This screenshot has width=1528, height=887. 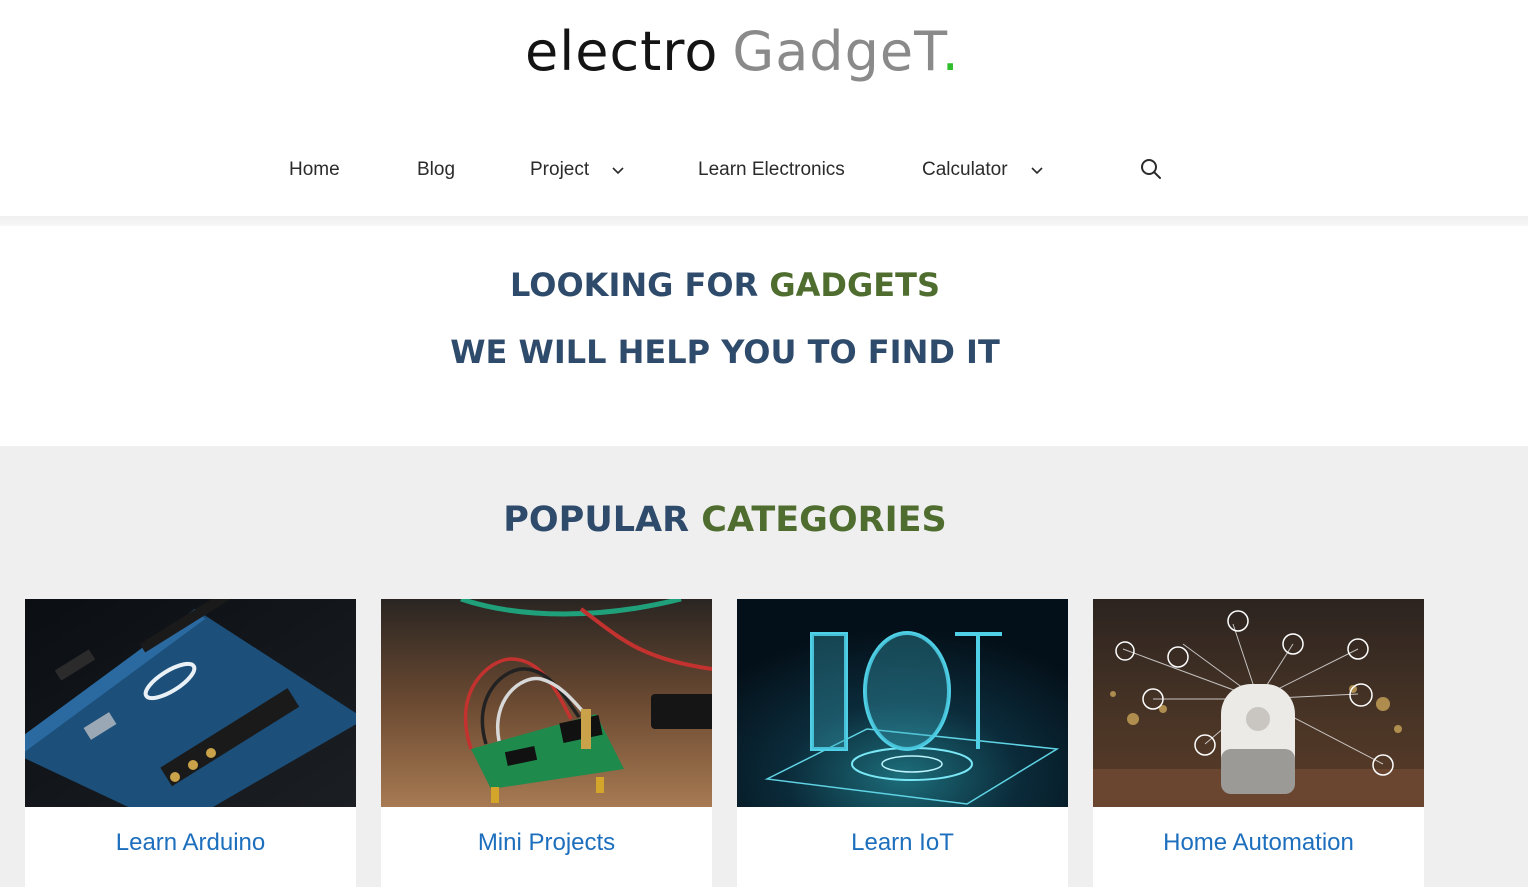 What do you see at coordinates (824, 520) in the screenshot?
I see `section-title-highlight: CATEGORIES` at bounding box center [824, 520].